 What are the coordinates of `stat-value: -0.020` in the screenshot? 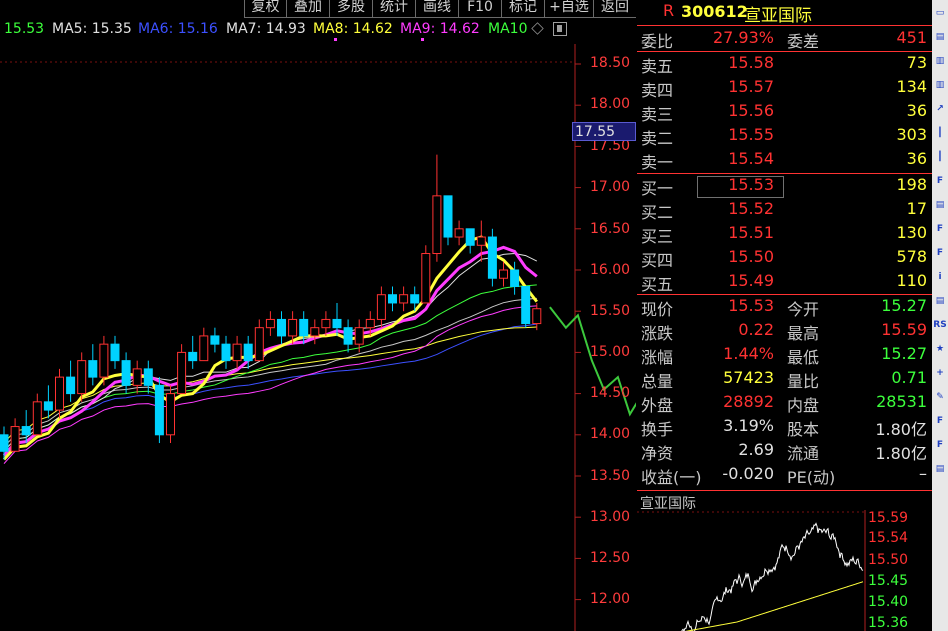 It's located at (748, 473).